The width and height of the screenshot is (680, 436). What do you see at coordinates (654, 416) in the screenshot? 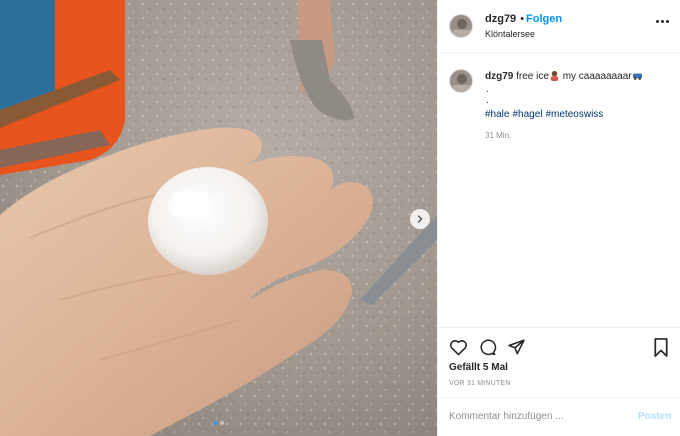
I see `post-comment-button: Posten` at bounding box center [654, 416].